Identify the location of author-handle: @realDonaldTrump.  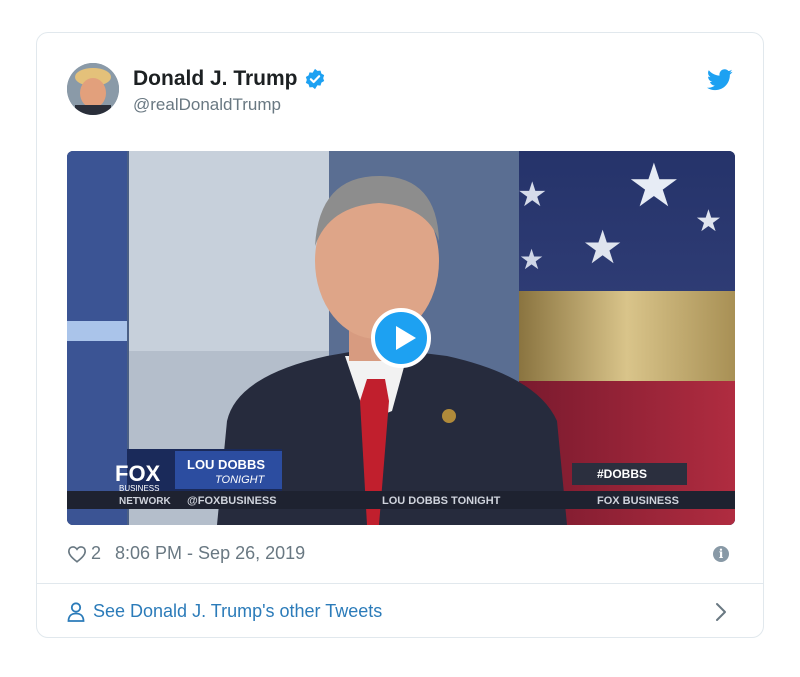
(207, 105).